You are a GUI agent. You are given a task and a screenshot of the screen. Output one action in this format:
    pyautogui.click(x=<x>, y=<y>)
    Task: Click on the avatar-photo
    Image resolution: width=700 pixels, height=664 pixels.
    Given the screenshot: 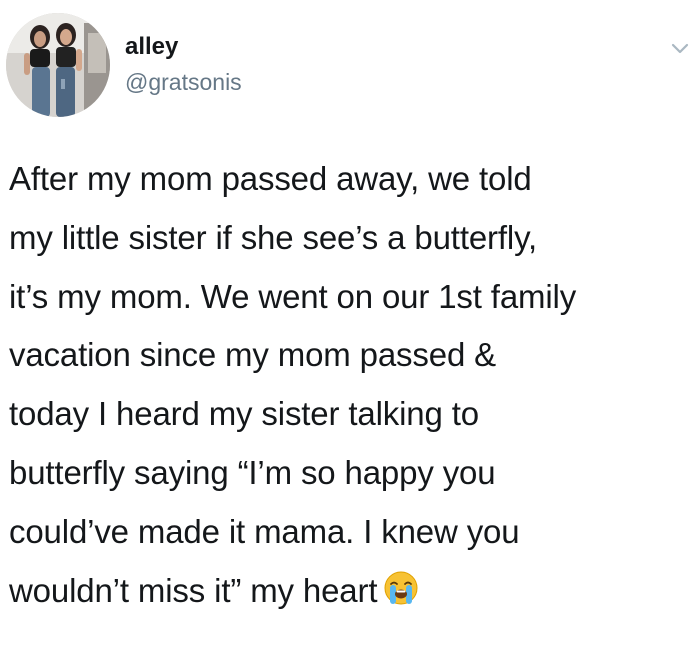 What is the action you would take?
    pyautogui.click(x=58, y=65)
    